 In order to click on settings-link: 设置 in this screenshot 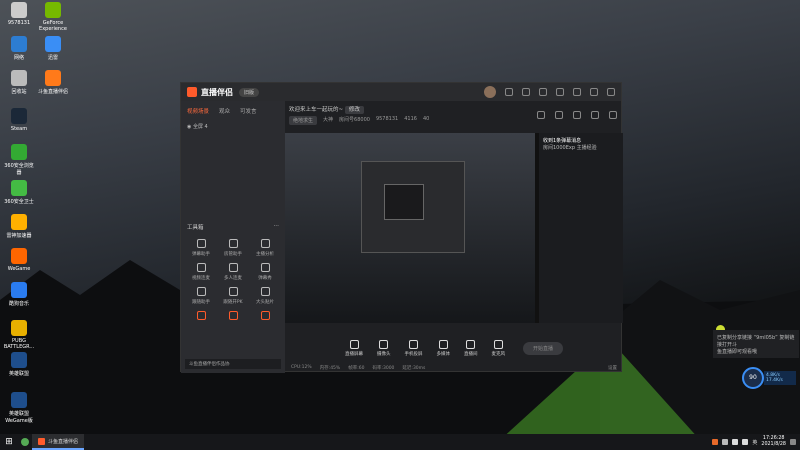, I will do `click(612, 368)`.